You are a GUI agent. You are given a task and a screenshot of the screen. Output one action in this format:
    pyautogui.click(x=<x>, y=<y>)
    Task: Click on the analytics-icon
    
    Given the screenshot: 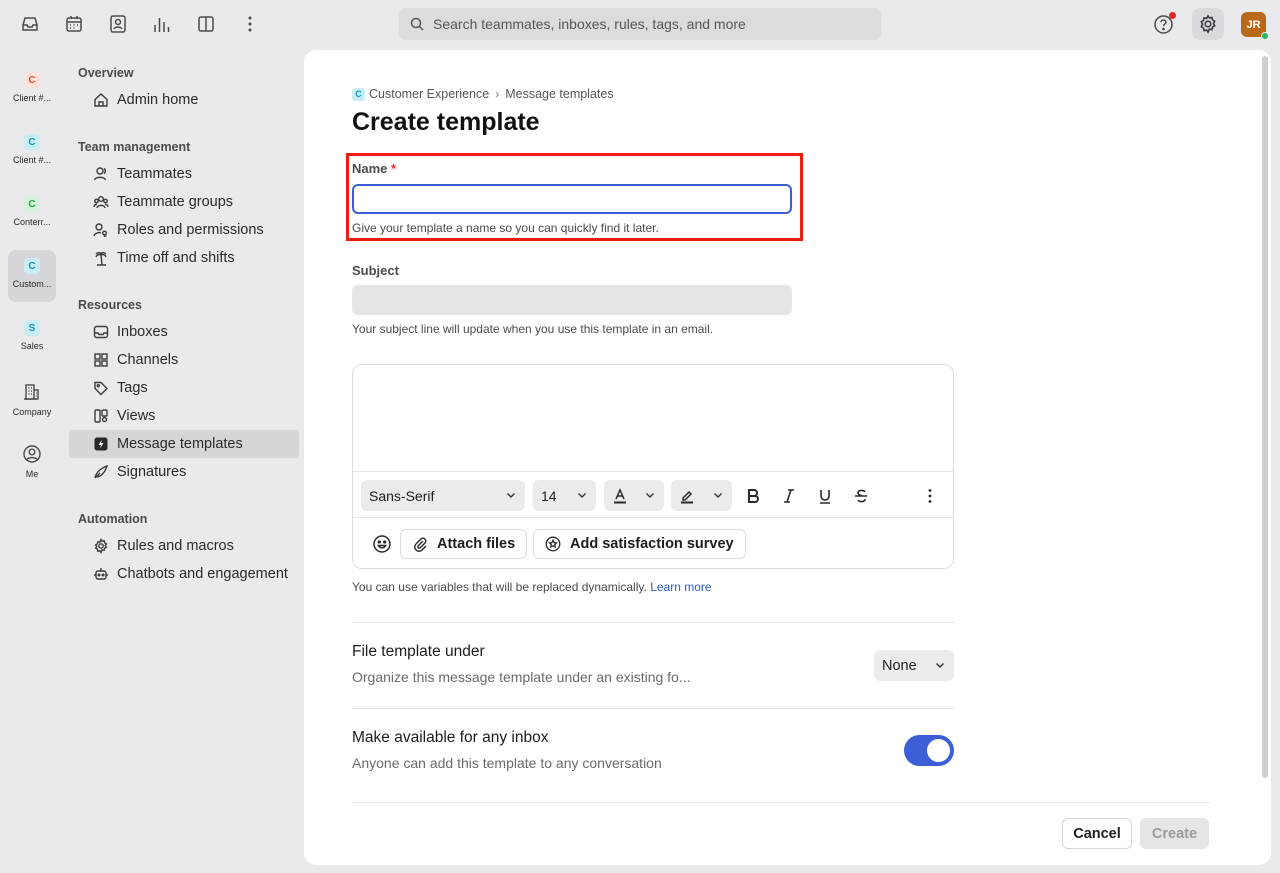 What is the action you would take?
    pyautogui.click(x=162, y=24)
    